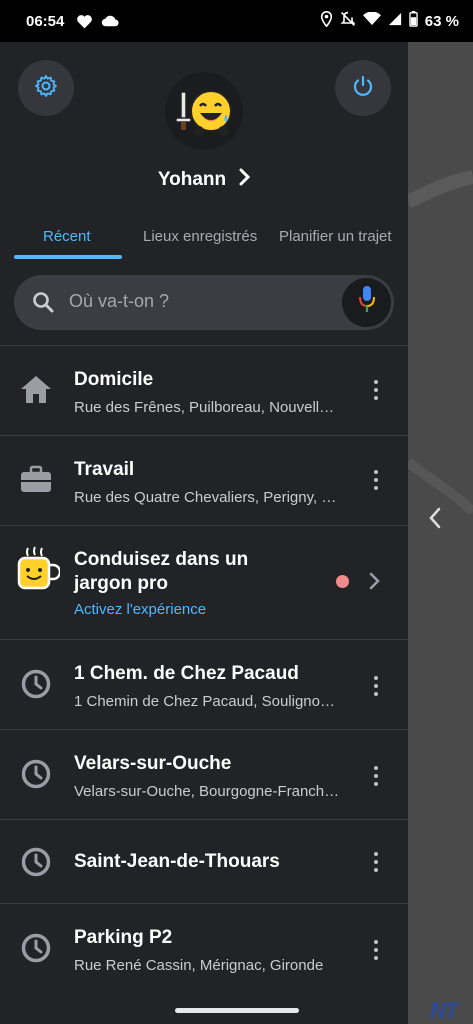 The height and width of the screenshot is (1024, 473). What do you see at coordinates (192, 179) in the screenshot?
I see `profile-name: Yohann` at bounding box center [192, 179].